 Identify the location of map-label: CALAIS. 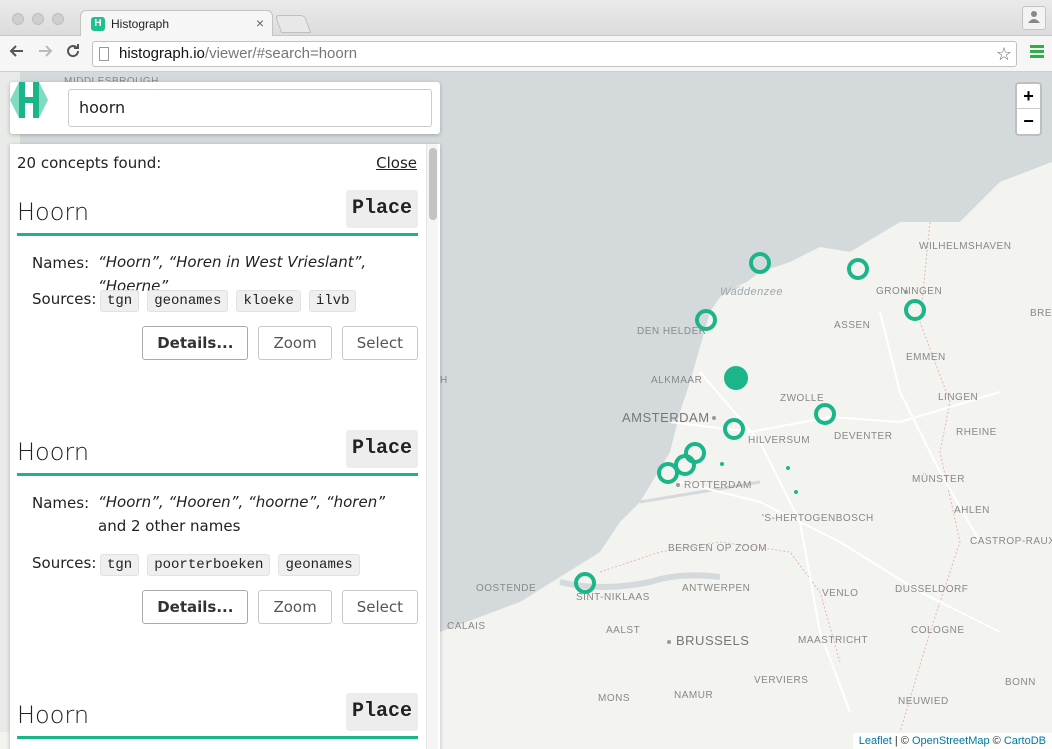
(466, 626).